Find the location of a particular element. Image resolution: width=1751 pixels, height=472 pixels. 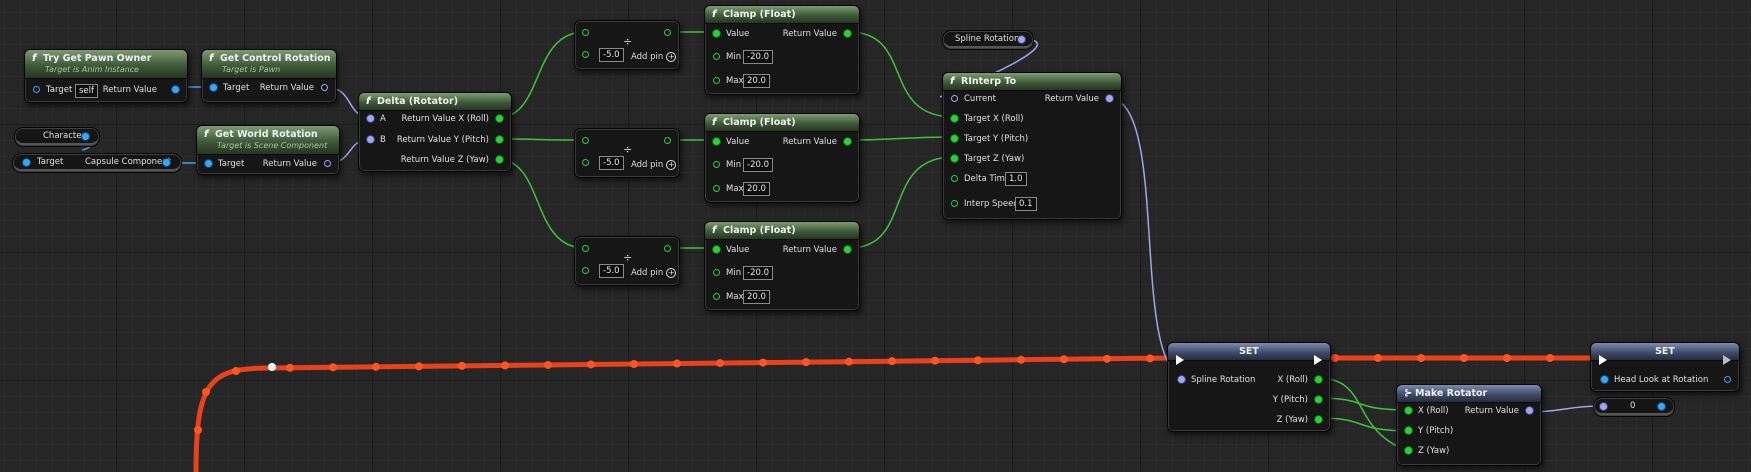

node-title: Clamp (Float) is located at coordinates (759, 122).